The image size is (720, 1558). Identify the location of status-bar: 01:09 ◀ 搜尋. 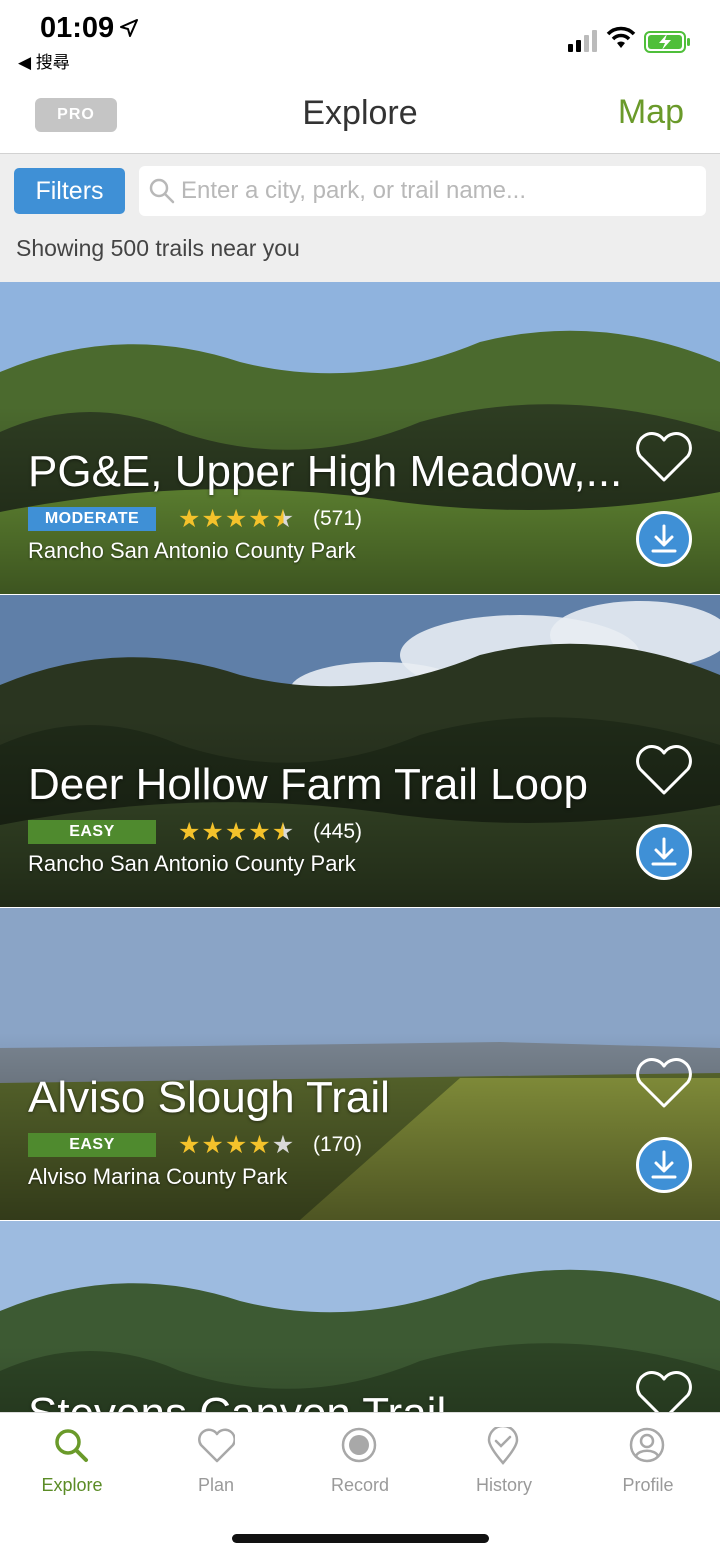
(360, 40).